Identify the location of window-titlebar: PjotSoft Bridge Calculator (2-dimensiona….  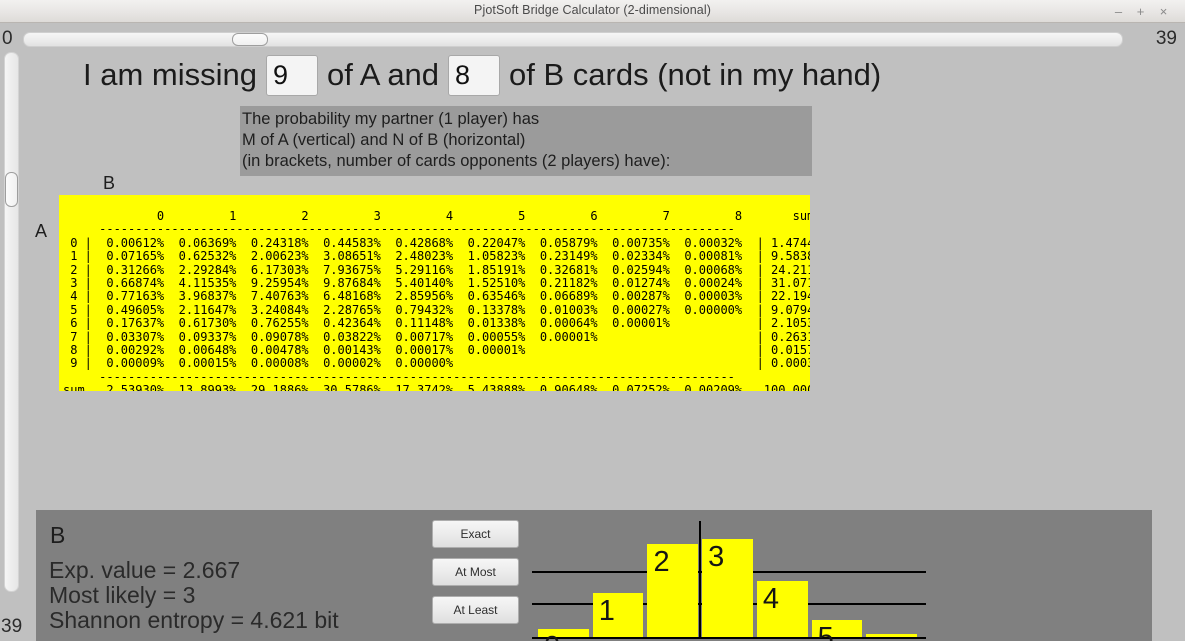
(592, 11).